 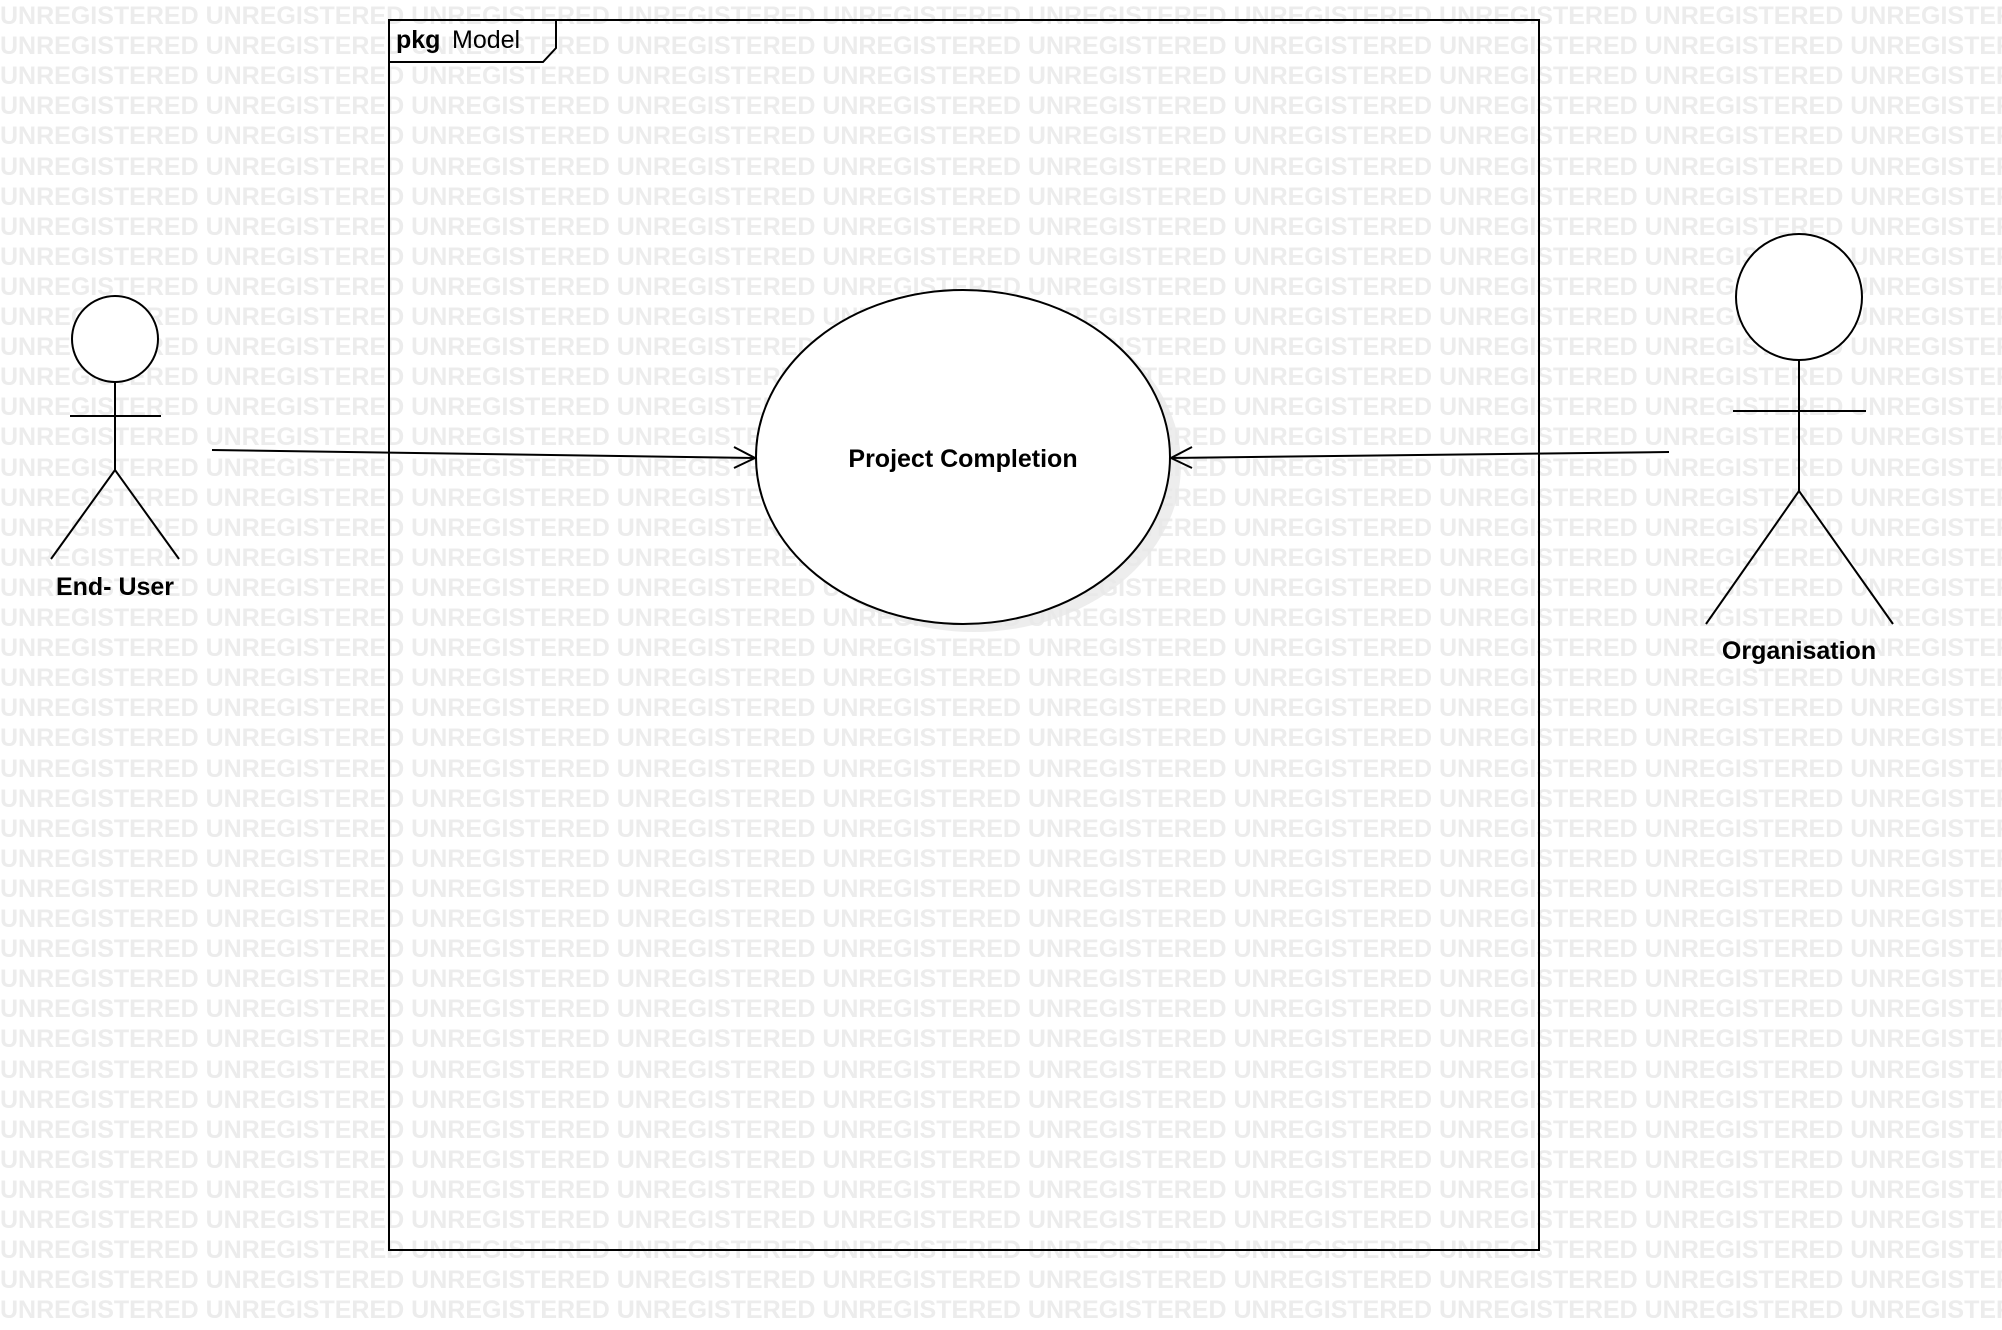 What do you see at coordinates (484, 457) in the screenshot?
I see `association-end-user` at bounding box center [484, 457].